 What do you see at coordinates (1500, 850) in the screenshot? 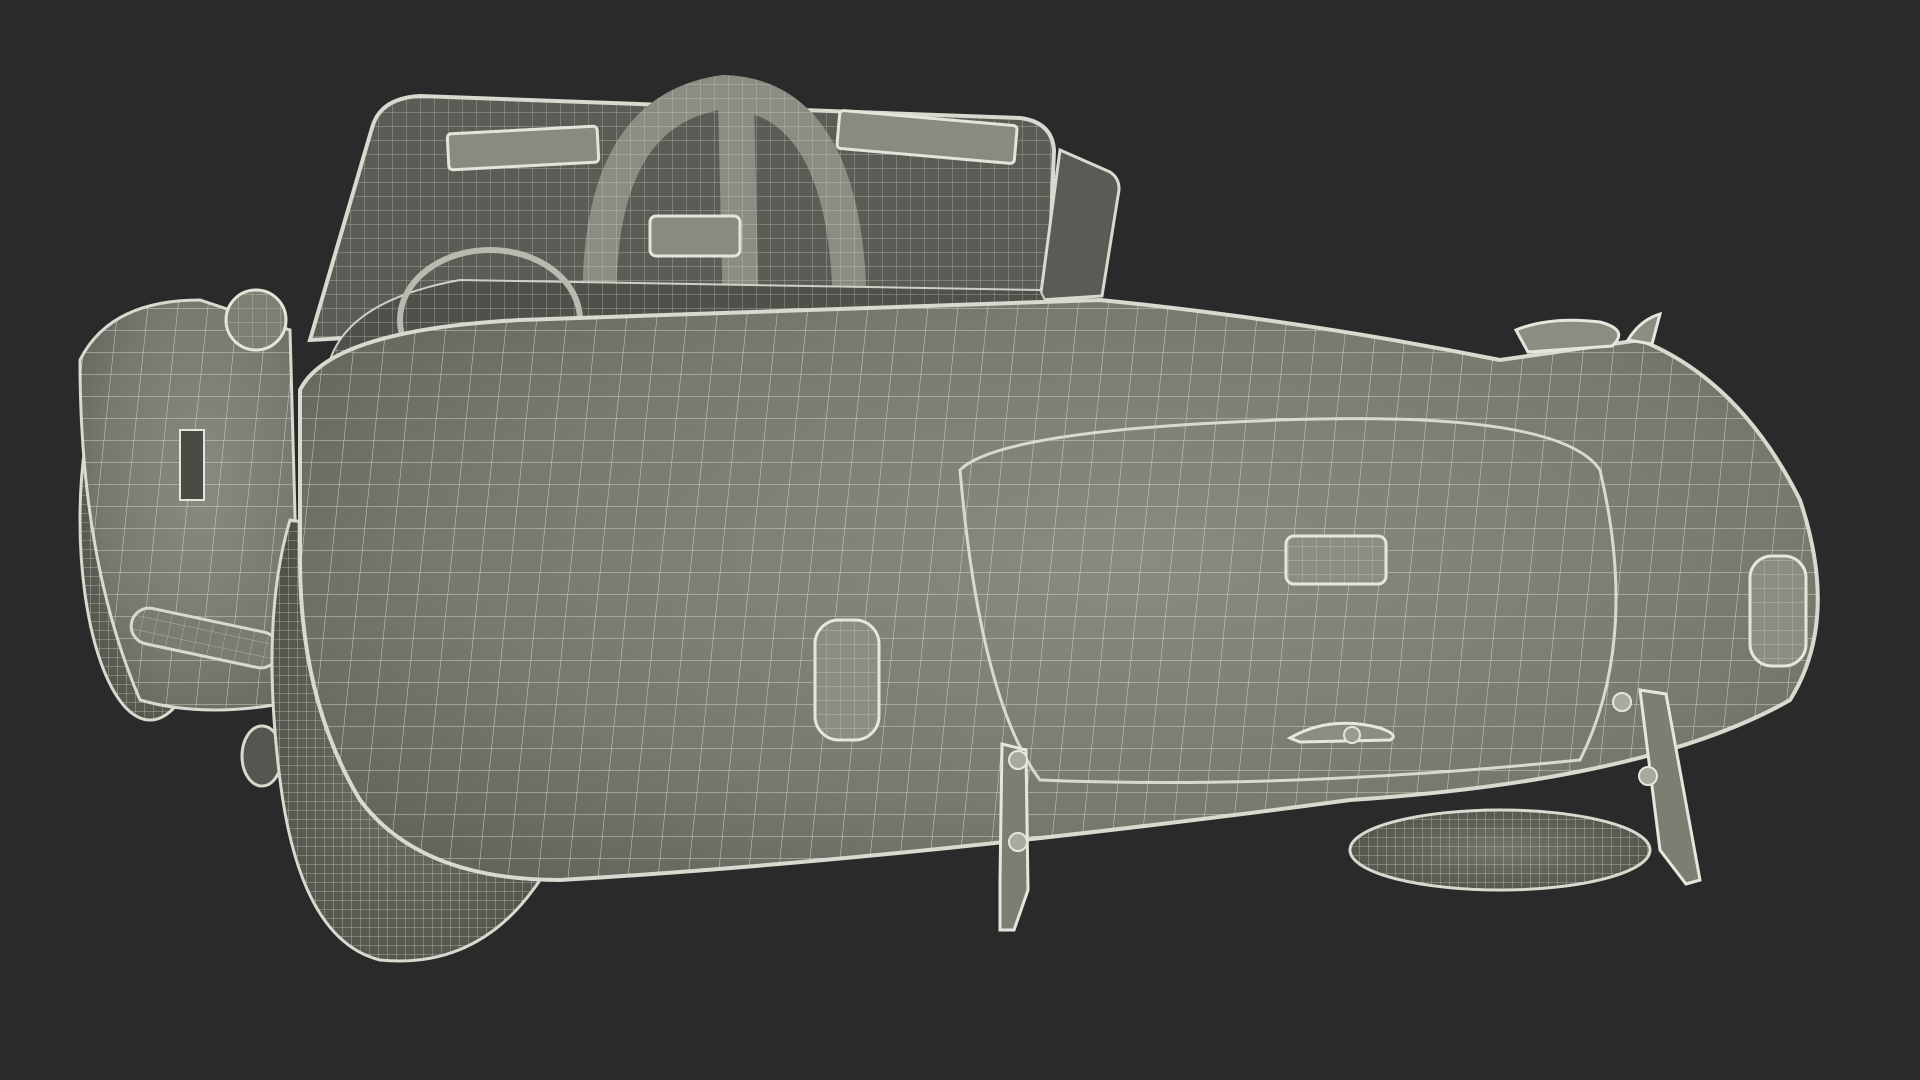
I see `right-rear-tire` at bounding box center [1500, 850].